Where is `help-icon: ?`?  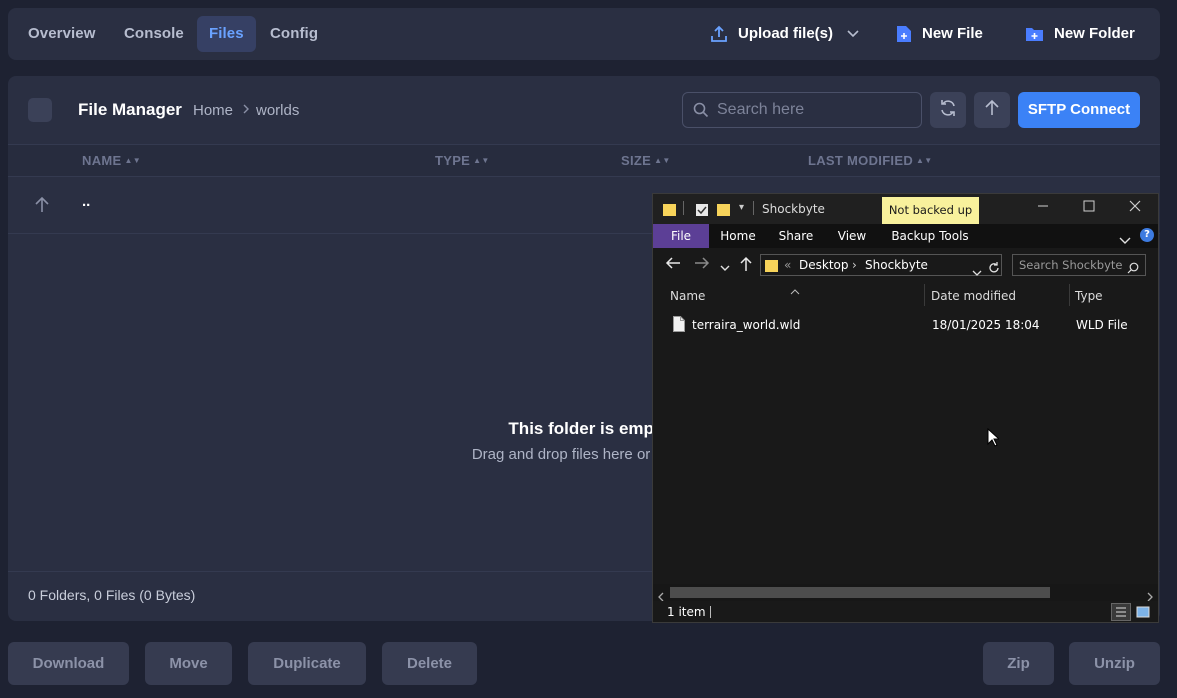 help-icon: ? is located at coordinates (1147, 235).